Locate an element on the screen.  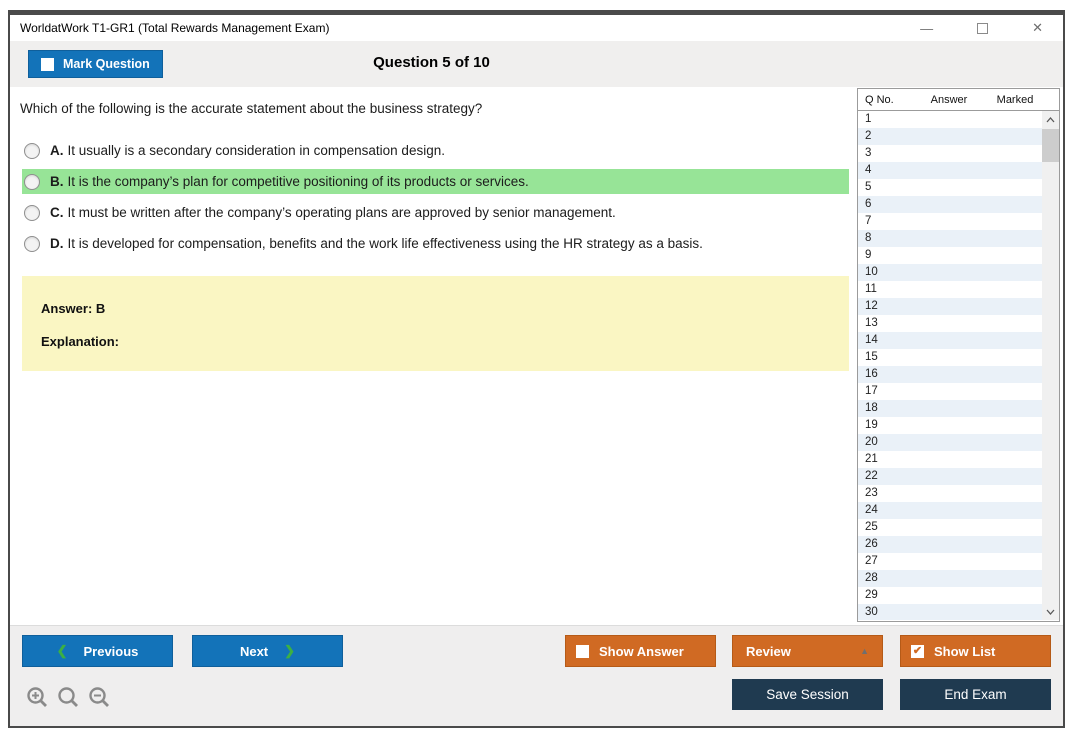
question-list-row: 21 is located at coordinates (950, 459).